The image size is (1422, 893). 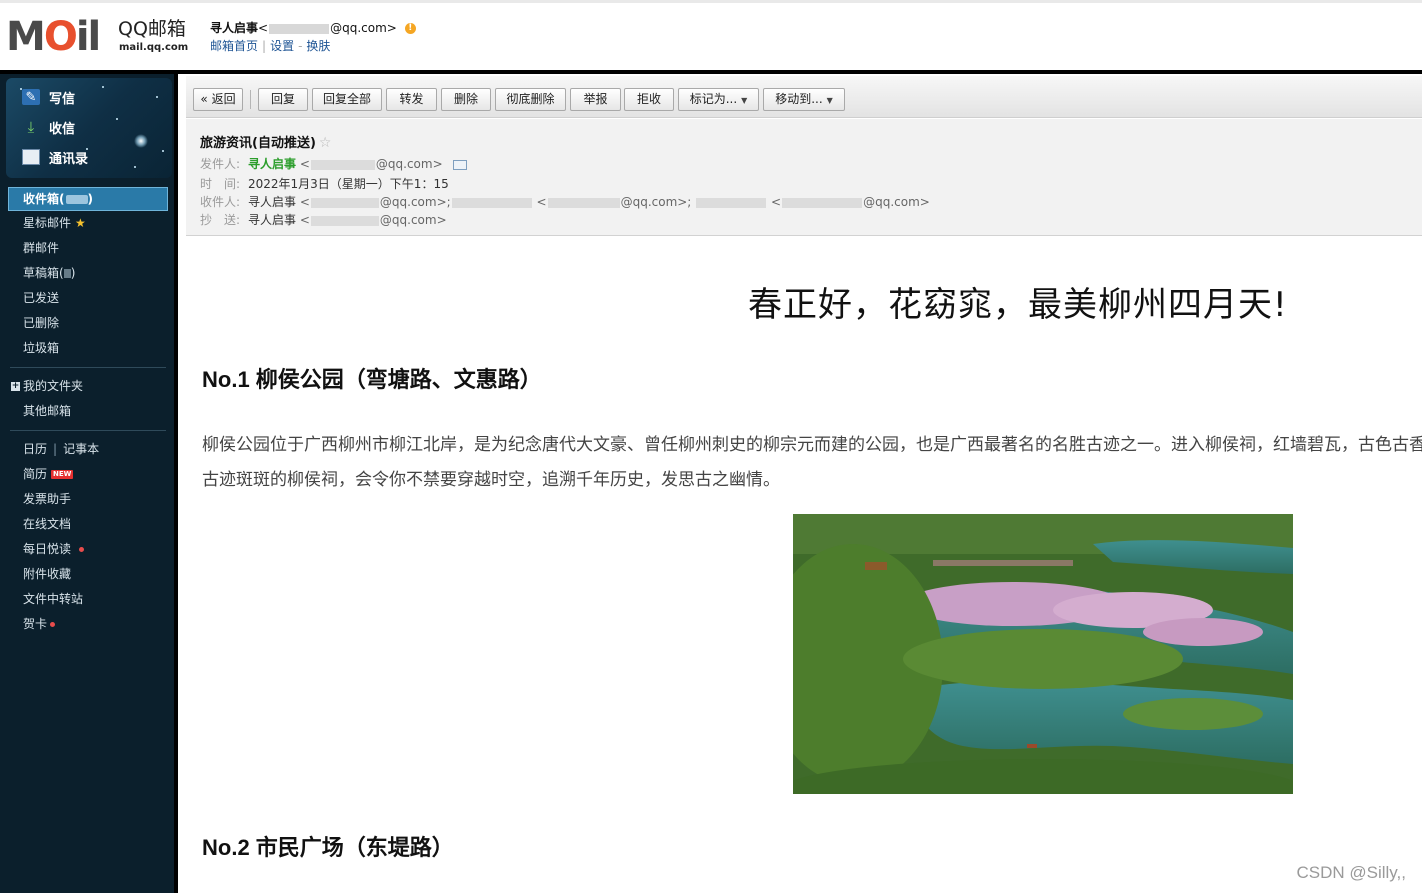 What do you see at coordinates (89, 273) in the screenshot?
I see `sidebar-item-drafts: 草稿箱()` at bounding box center [89, 273].